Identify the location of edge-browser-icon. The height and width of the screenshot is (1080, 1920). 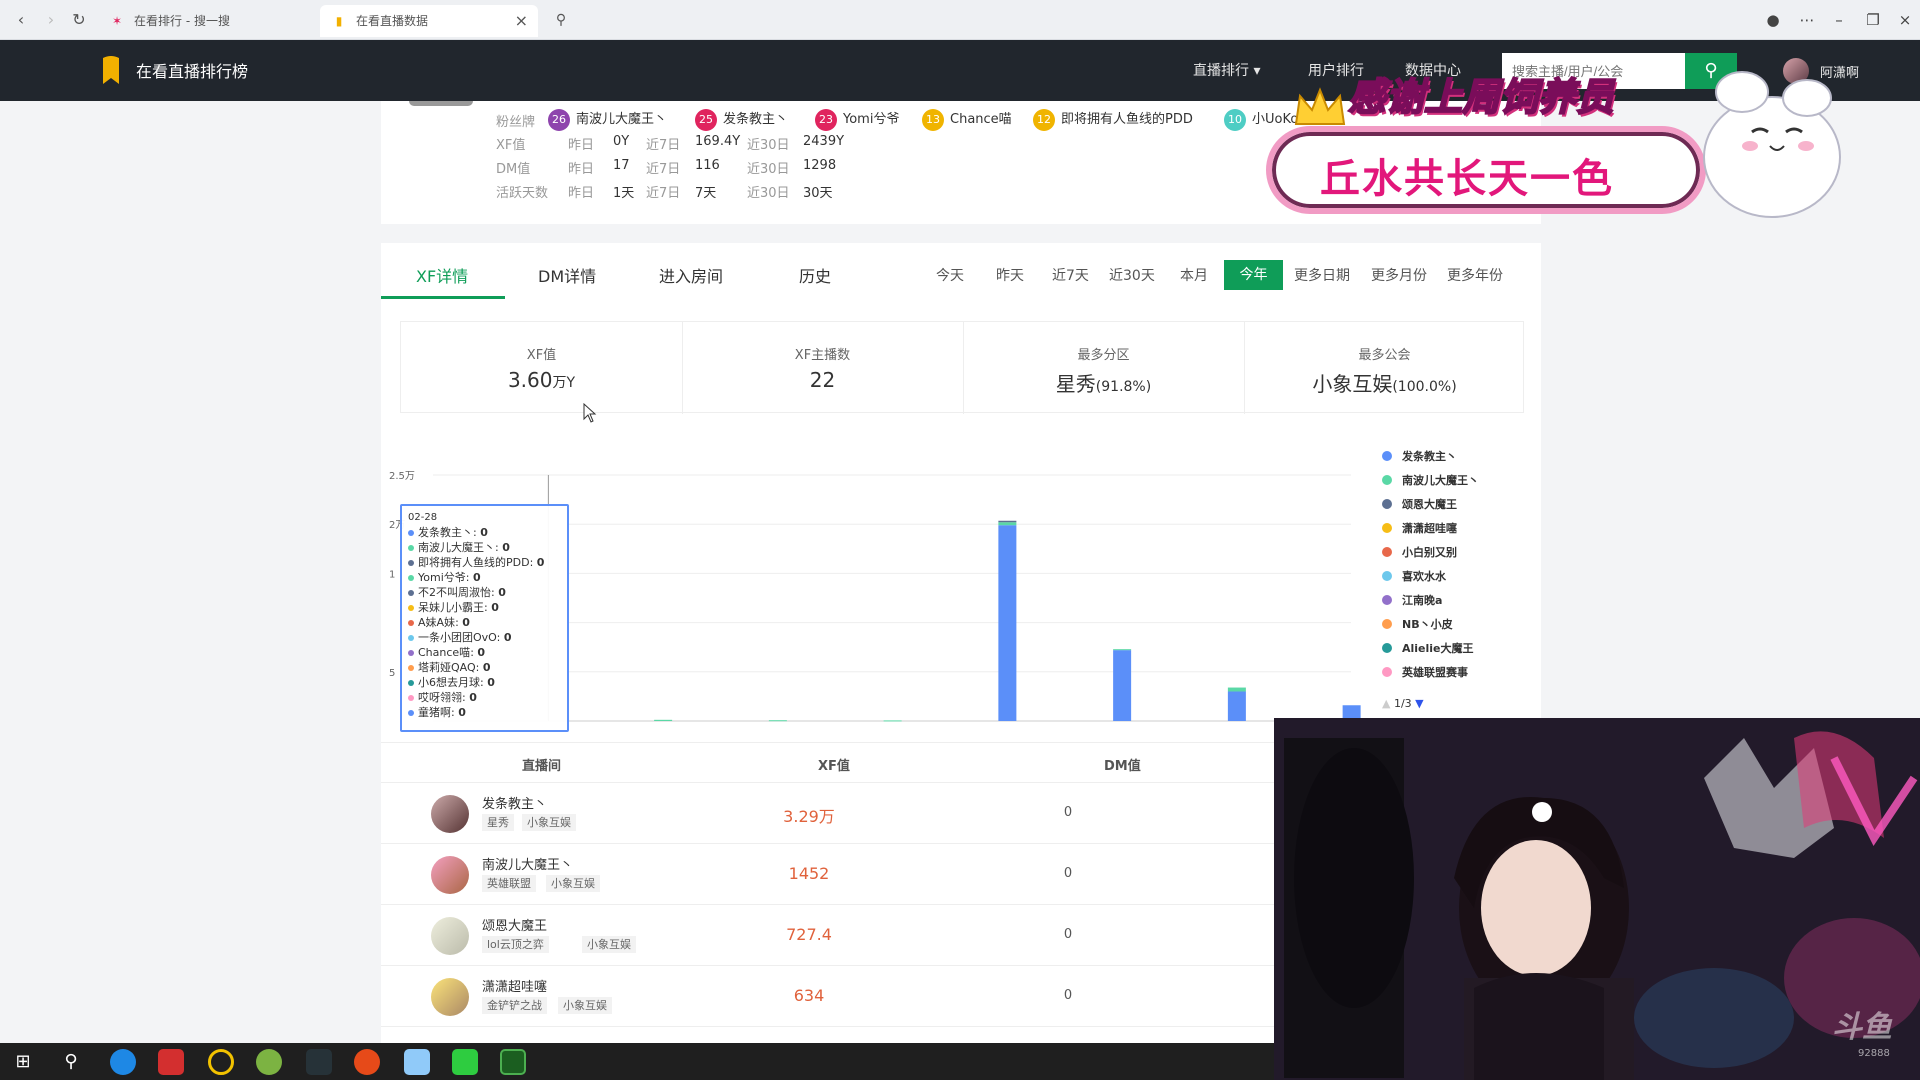
(123, 1062).